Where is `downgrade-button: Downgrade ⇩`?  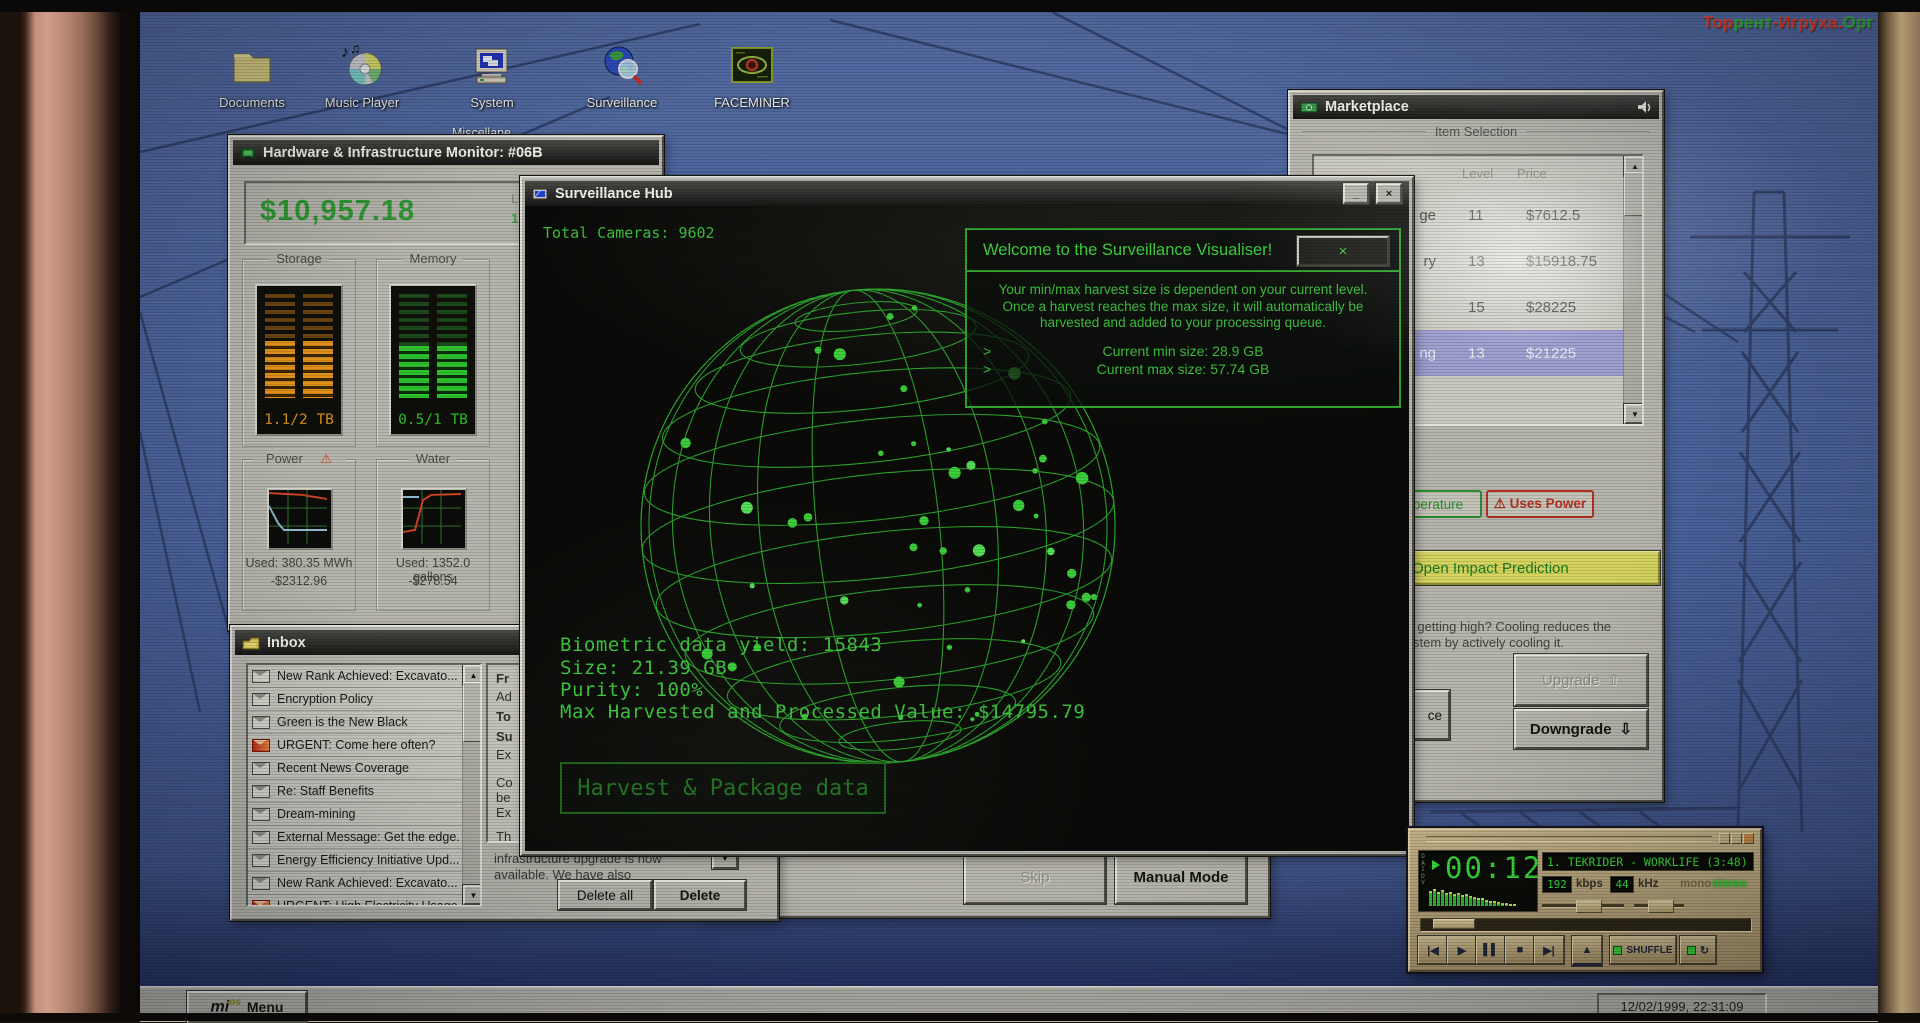 downgrade-button: Downgrade ⇩ is located at coordinates (1581, 729).